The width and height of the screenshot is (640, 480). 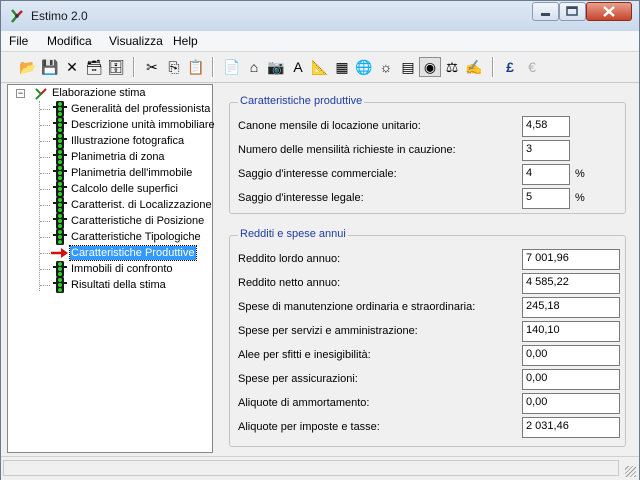 I want to click on sun-icon: ☼, so click(x=386, y=67).